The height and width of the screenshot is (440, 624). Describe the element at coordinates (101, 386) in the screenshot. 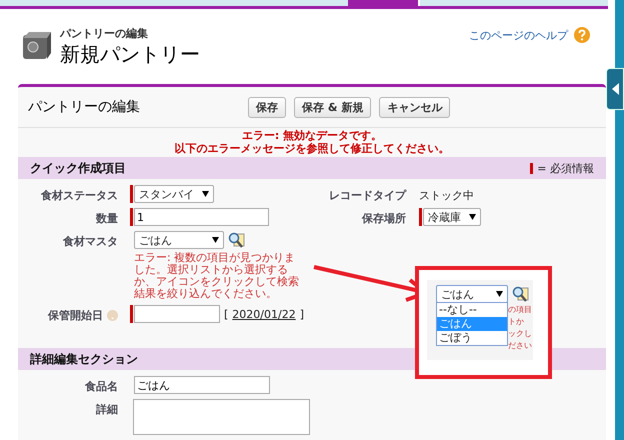

I see `field-label: 食品名` at that location.